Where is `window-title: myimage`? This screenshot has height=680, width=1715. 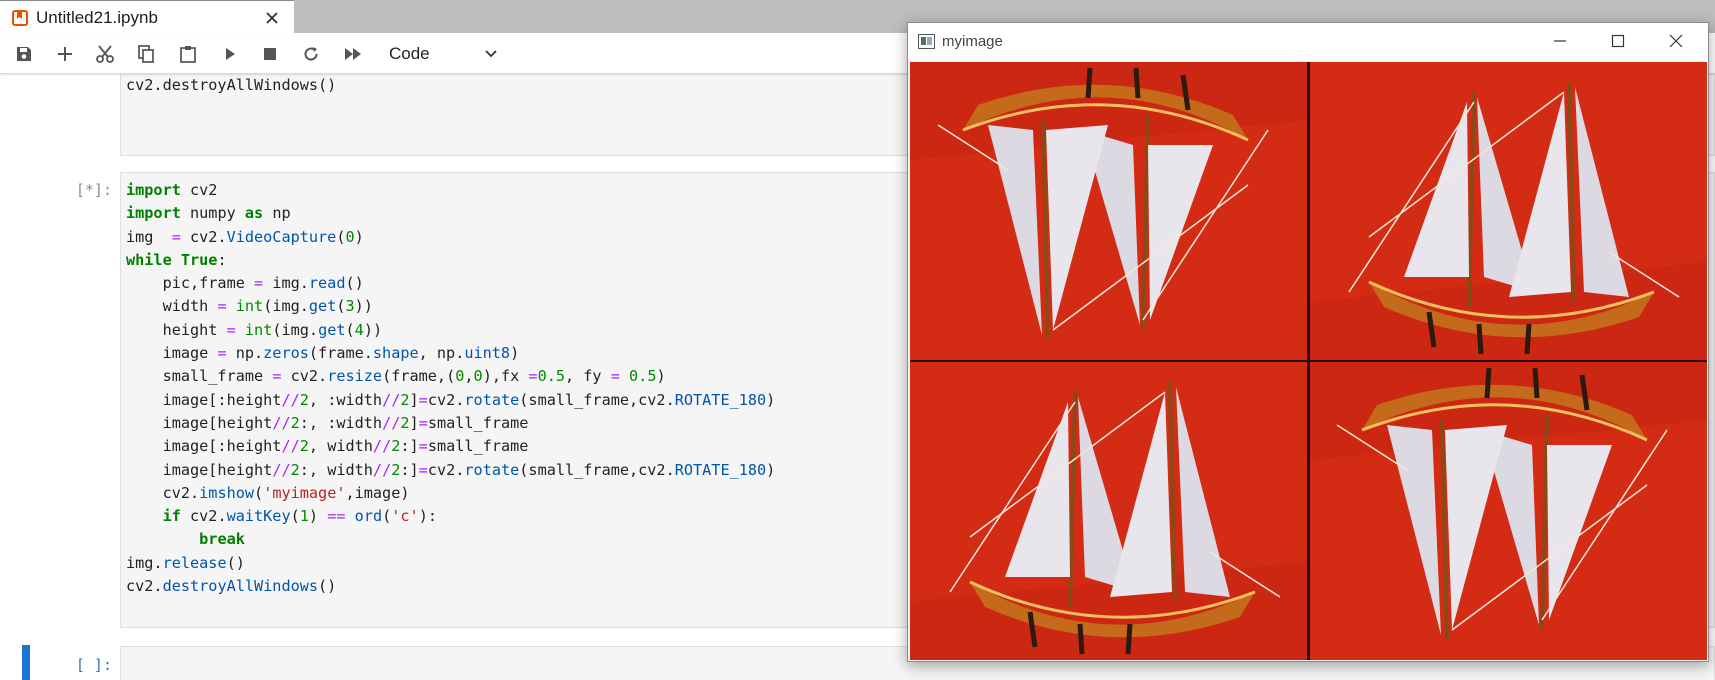 window-title: myimage is located at coordinates (972, 41).